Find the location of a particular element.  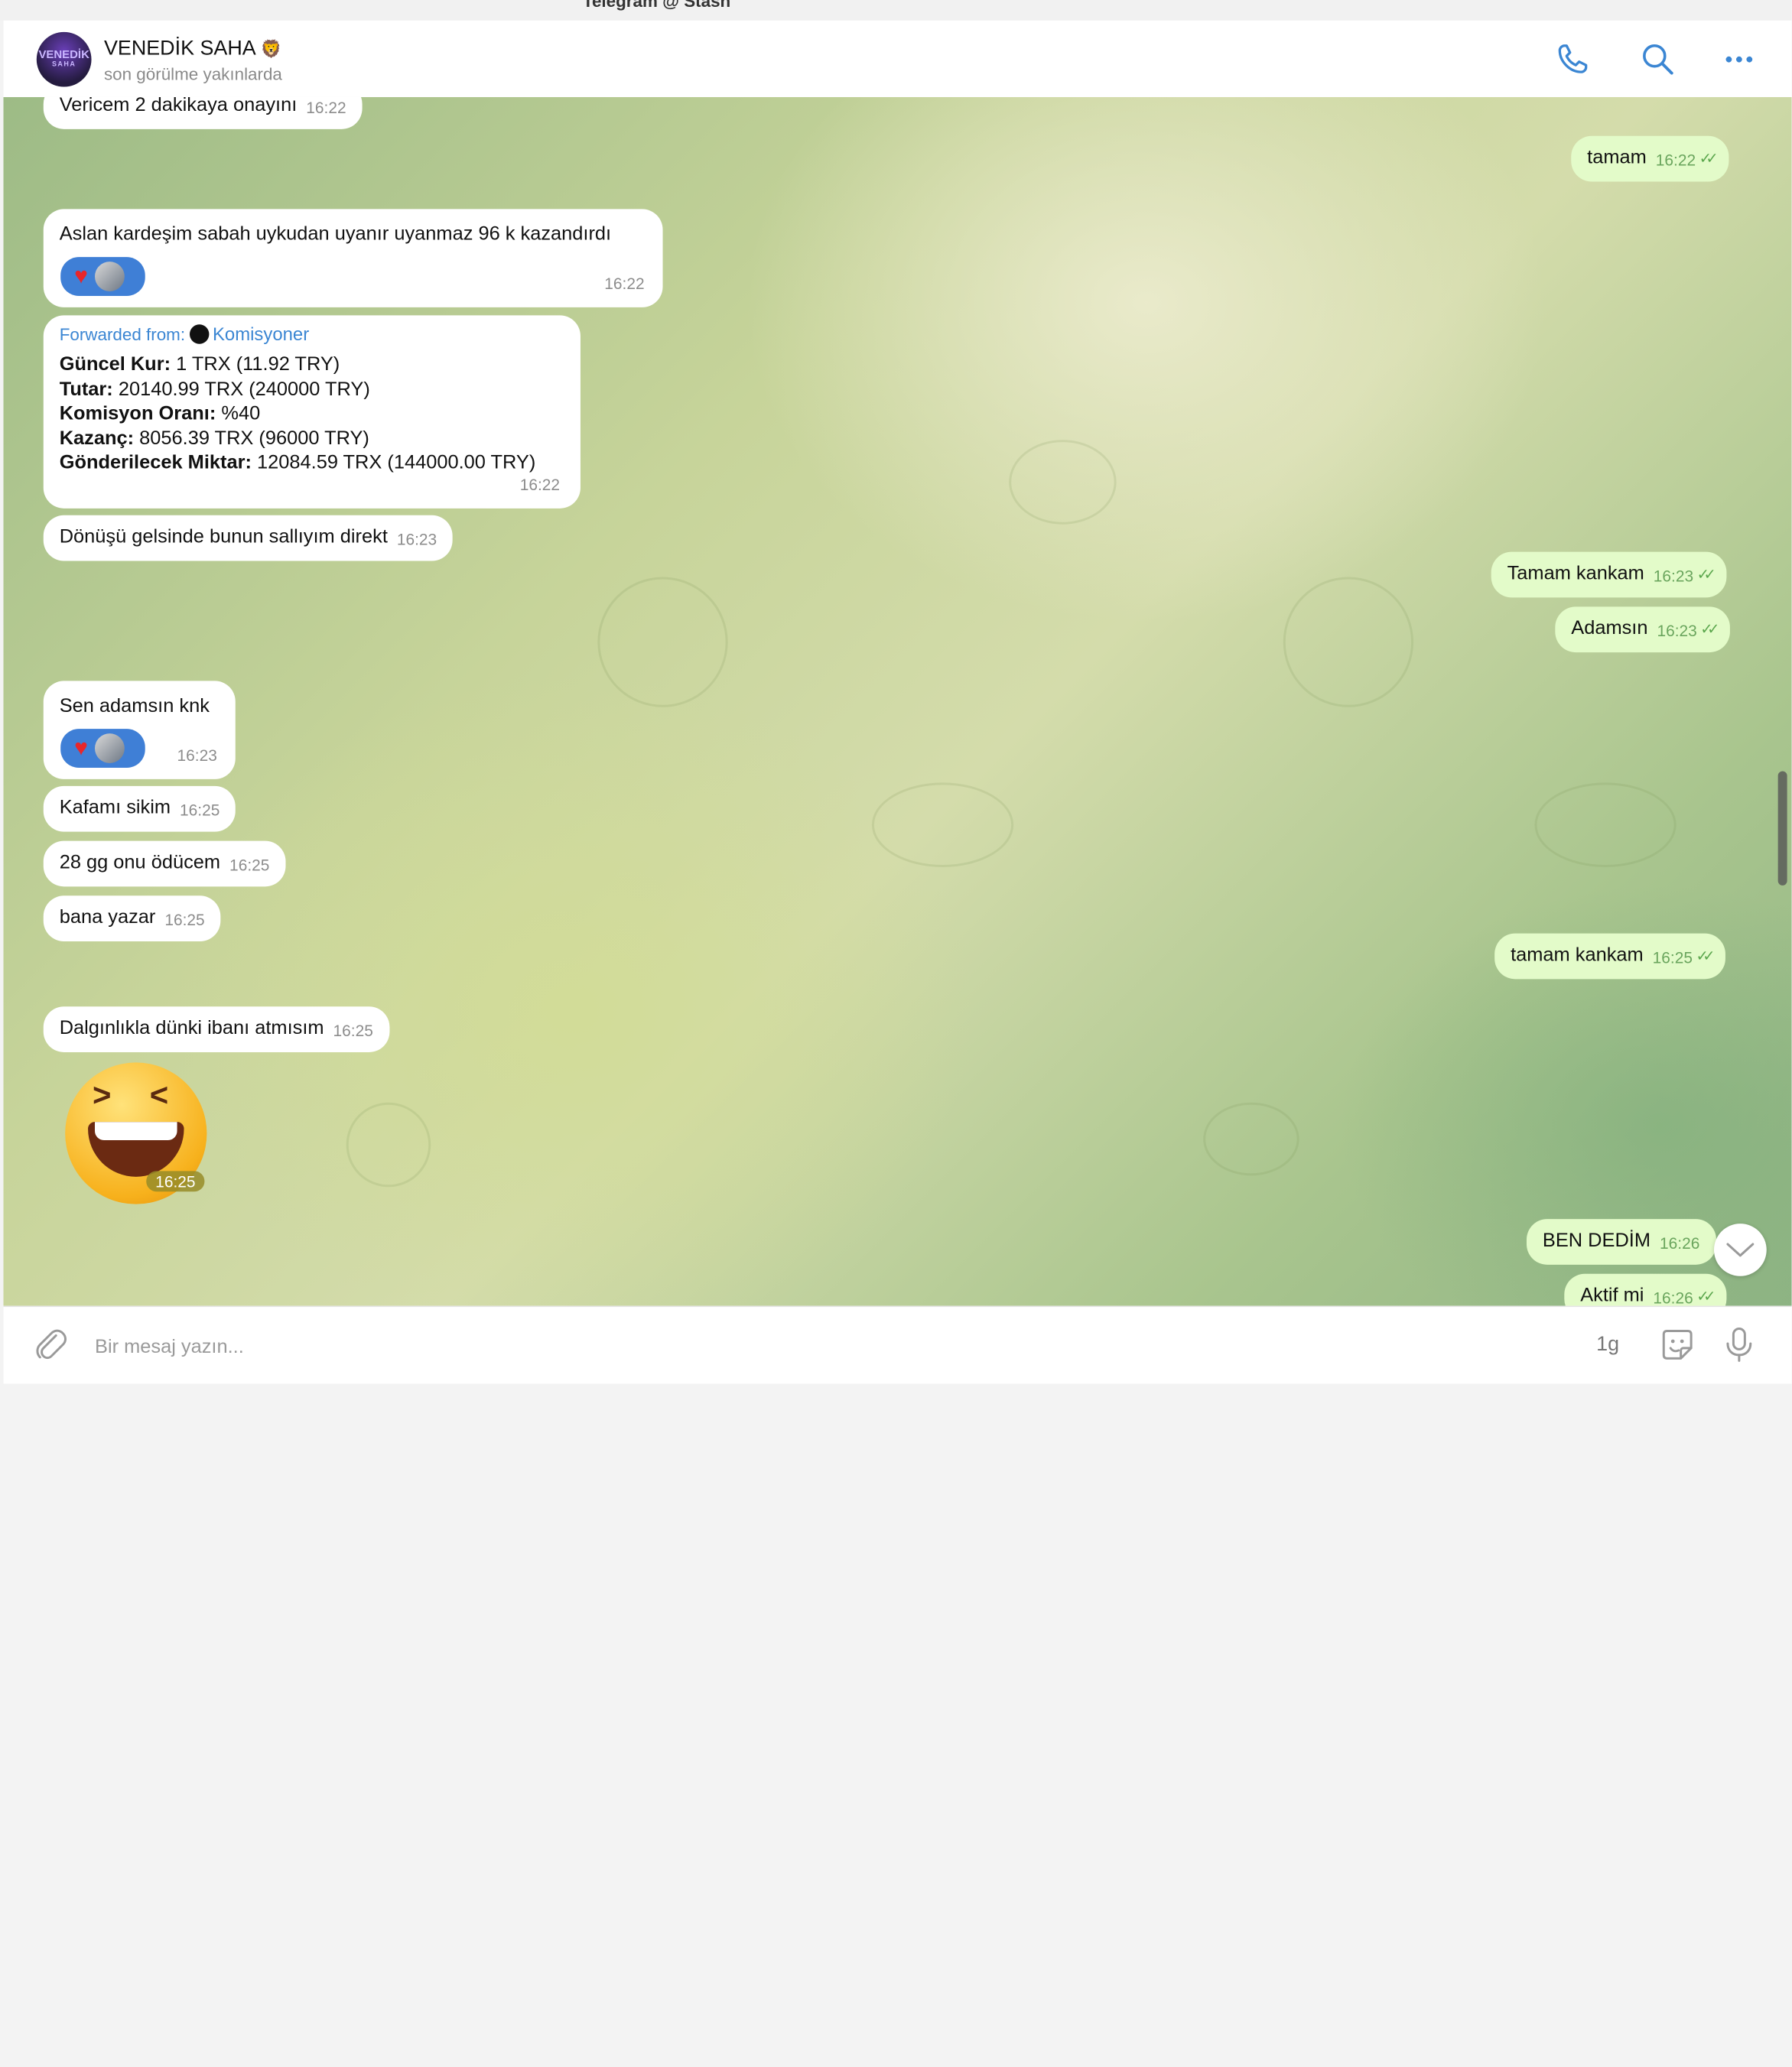

window-title: Telegram @ Stash is located at coordinates (656, 5).